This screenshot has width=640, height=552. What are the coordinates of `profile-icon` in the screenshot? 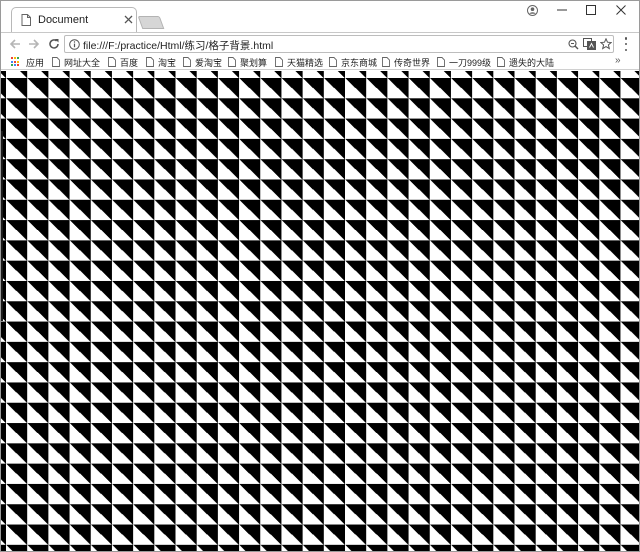 It's located at (532, 10).